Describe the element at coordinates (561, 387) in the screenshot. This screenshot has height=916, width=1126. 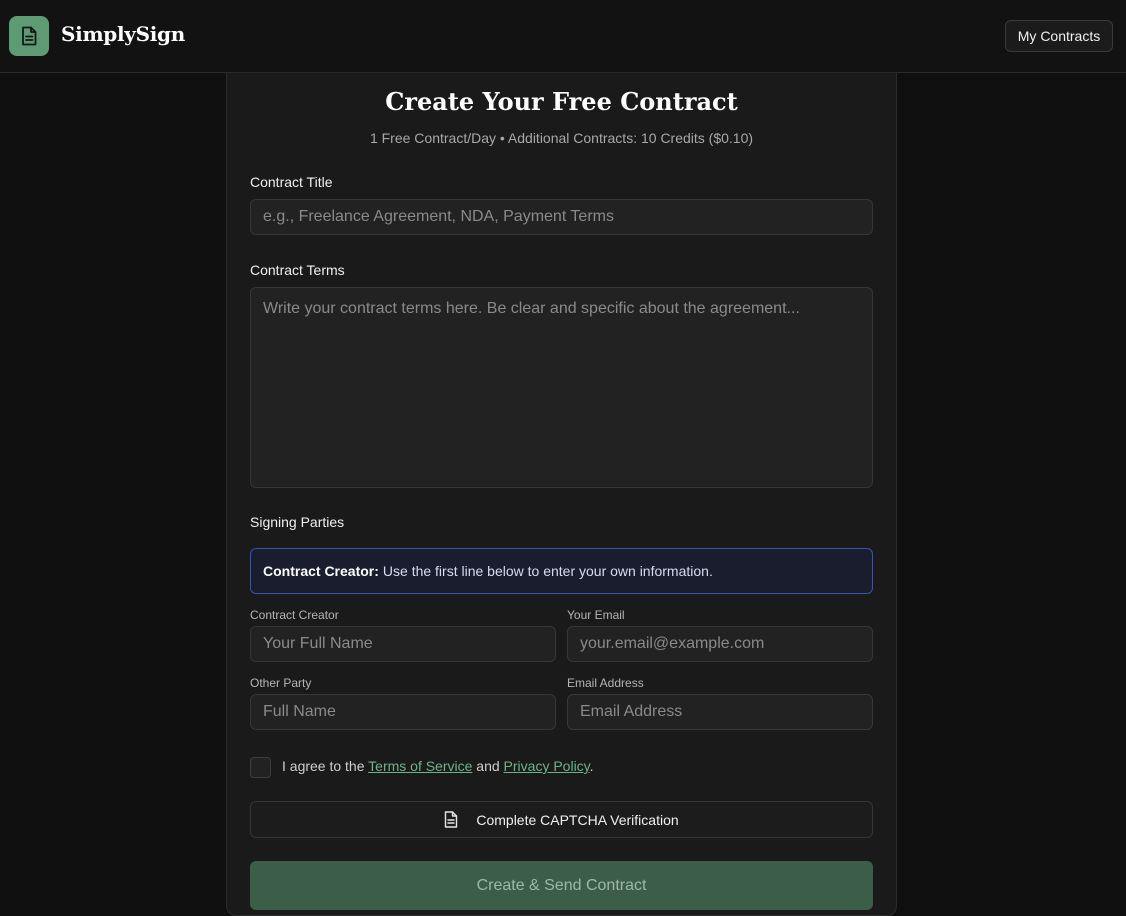
I see `contract-terms-textarea` at that location.